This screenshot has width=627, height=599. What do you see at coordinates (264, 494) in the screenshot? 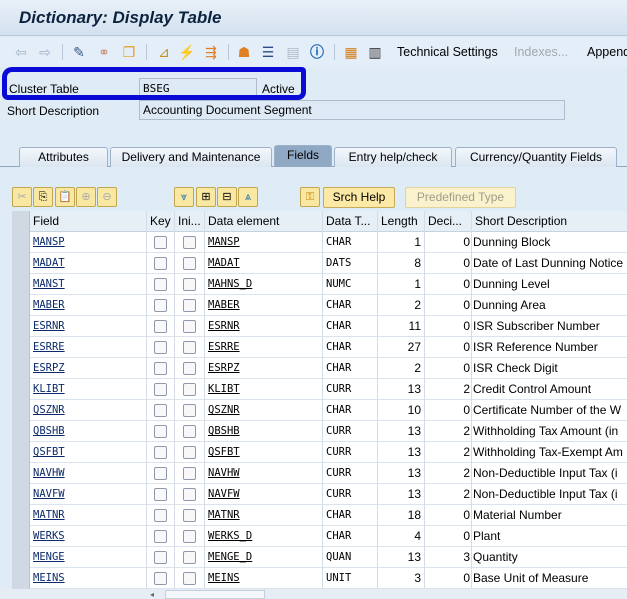
I see `data-element: NAVFW` at bounding box center [264, 494].